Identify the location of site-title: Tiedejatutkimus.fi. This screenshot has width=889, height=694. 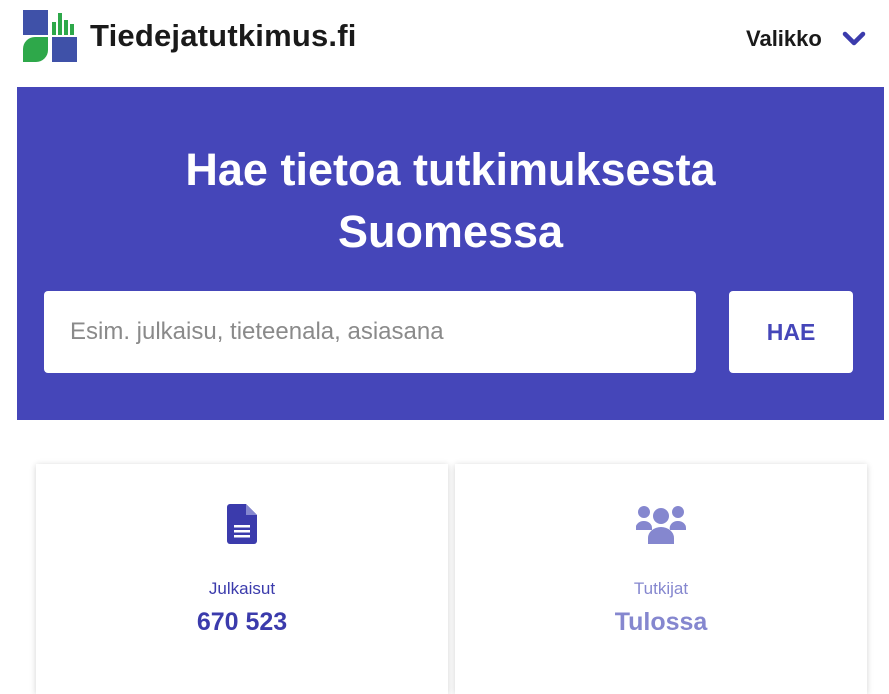
(223, 36).